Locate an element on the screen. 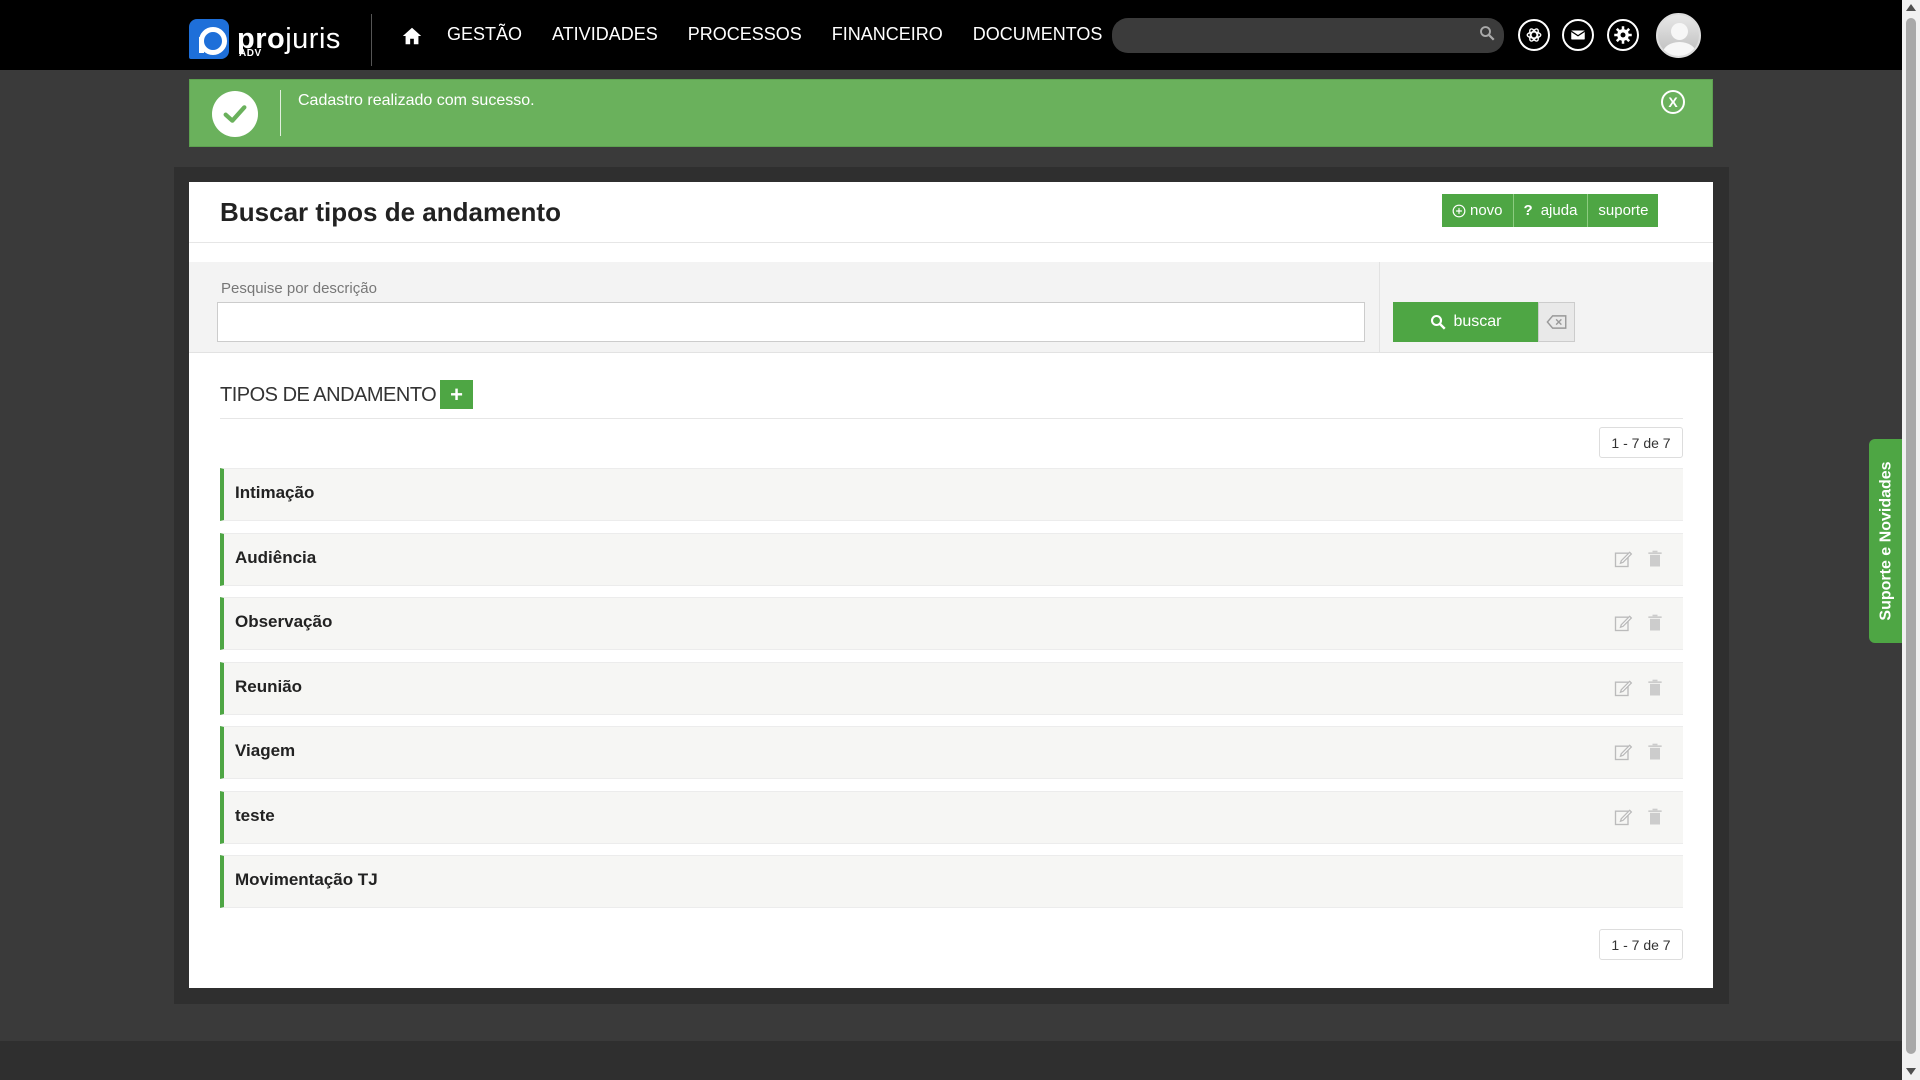 The height and width of the screenshot is (1080, 1920). description-filter-label: Pesquise por descrição is located at coordinates (299, 288).